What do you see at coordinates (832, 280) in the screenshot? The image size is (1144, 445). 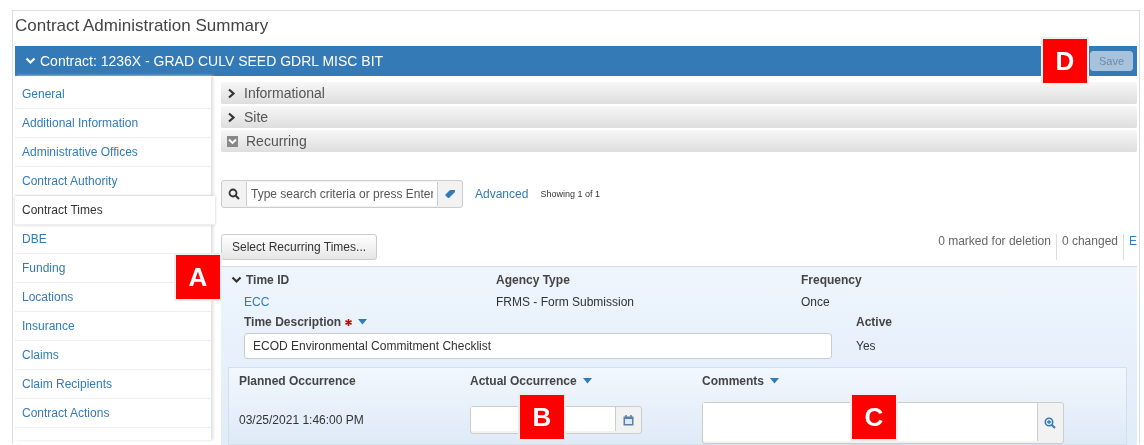 I see `field-label: Frequency` at bounding box center [832, 280].